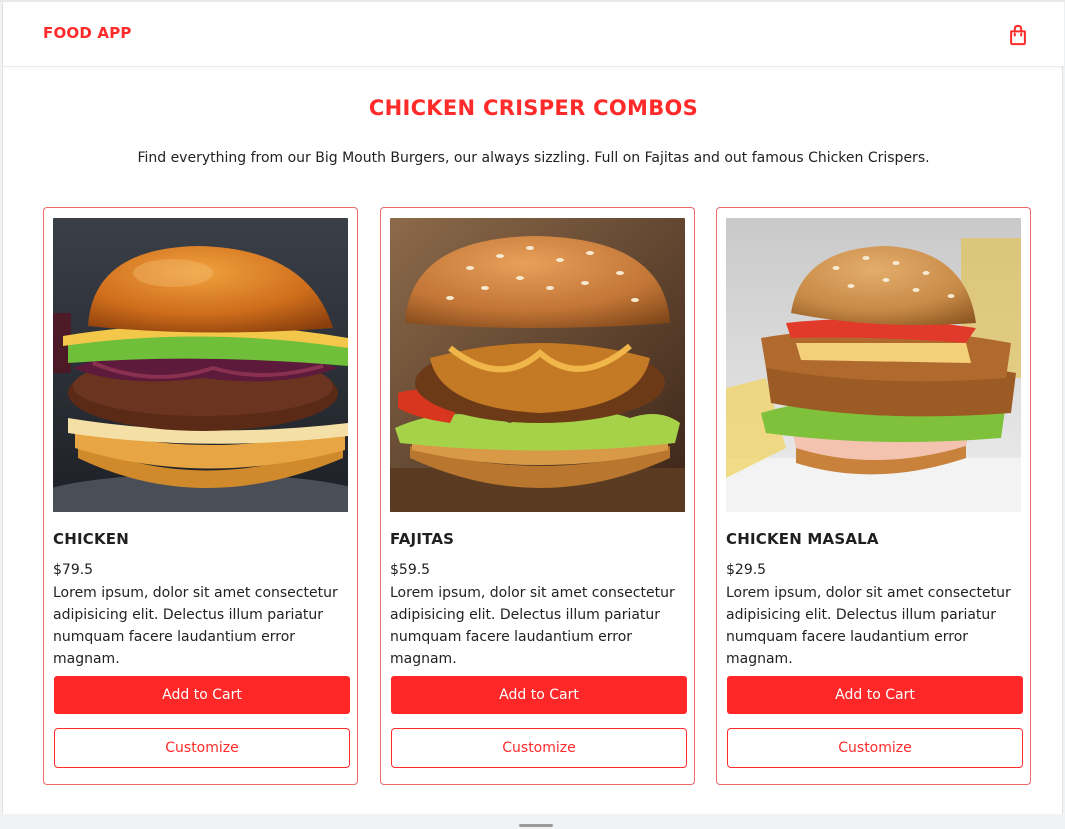  Describe the element at coordinates (802, 539) in the screenshot. I see `product-name: CHICKEN MASALA` at that location.